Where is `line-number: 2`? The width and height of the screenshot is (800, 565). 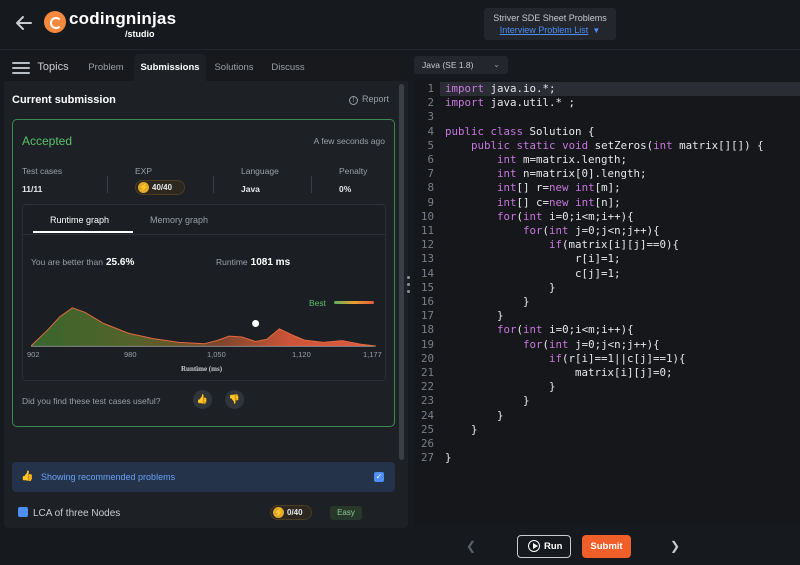 line-number: 2 is located at coordinates (430, 103).